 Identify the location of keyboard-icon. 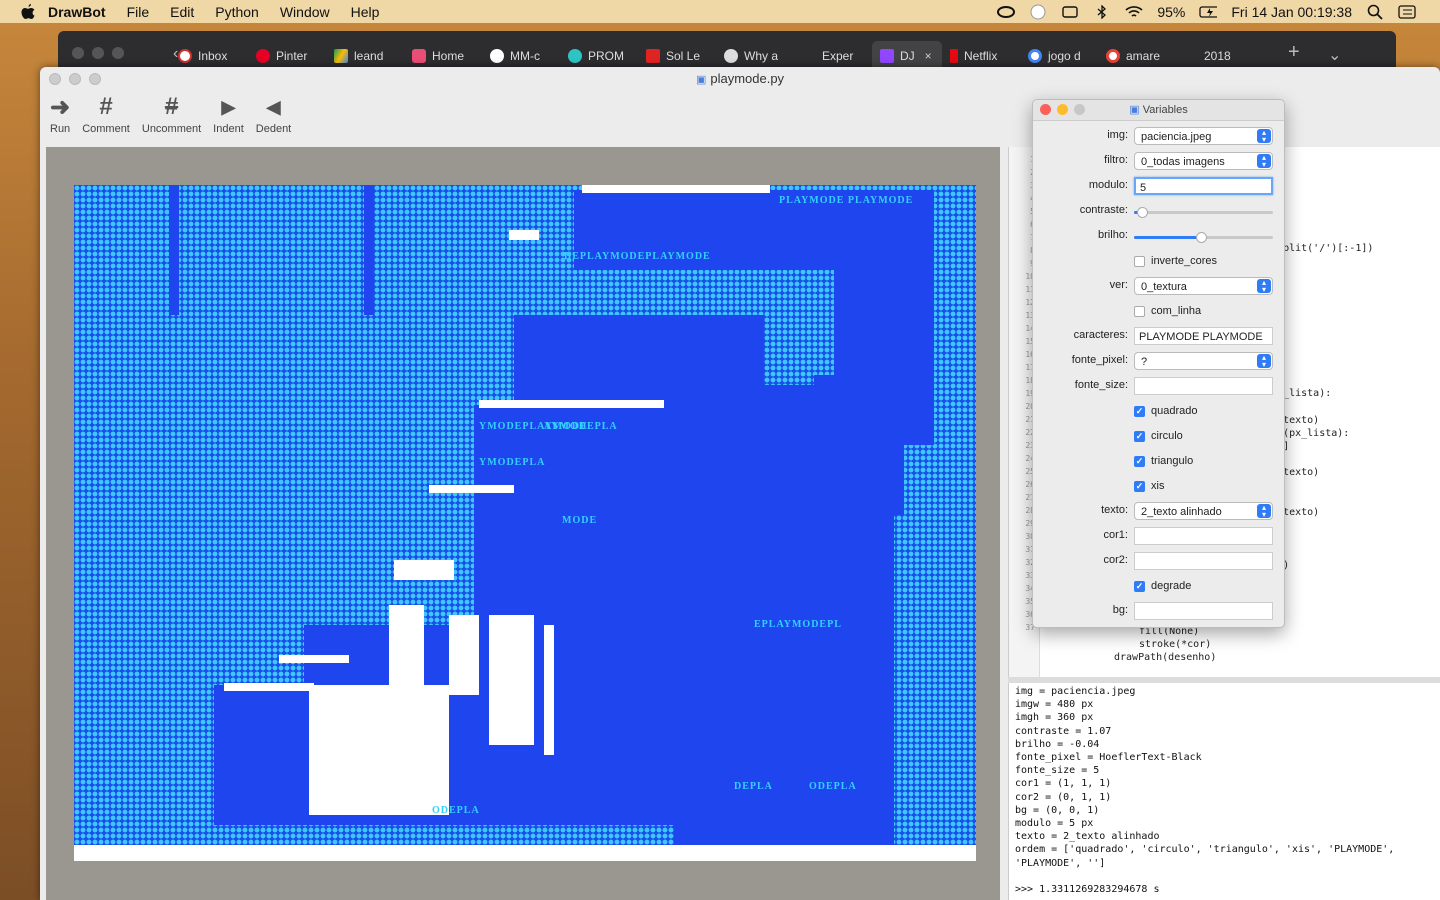
(1070, 12).